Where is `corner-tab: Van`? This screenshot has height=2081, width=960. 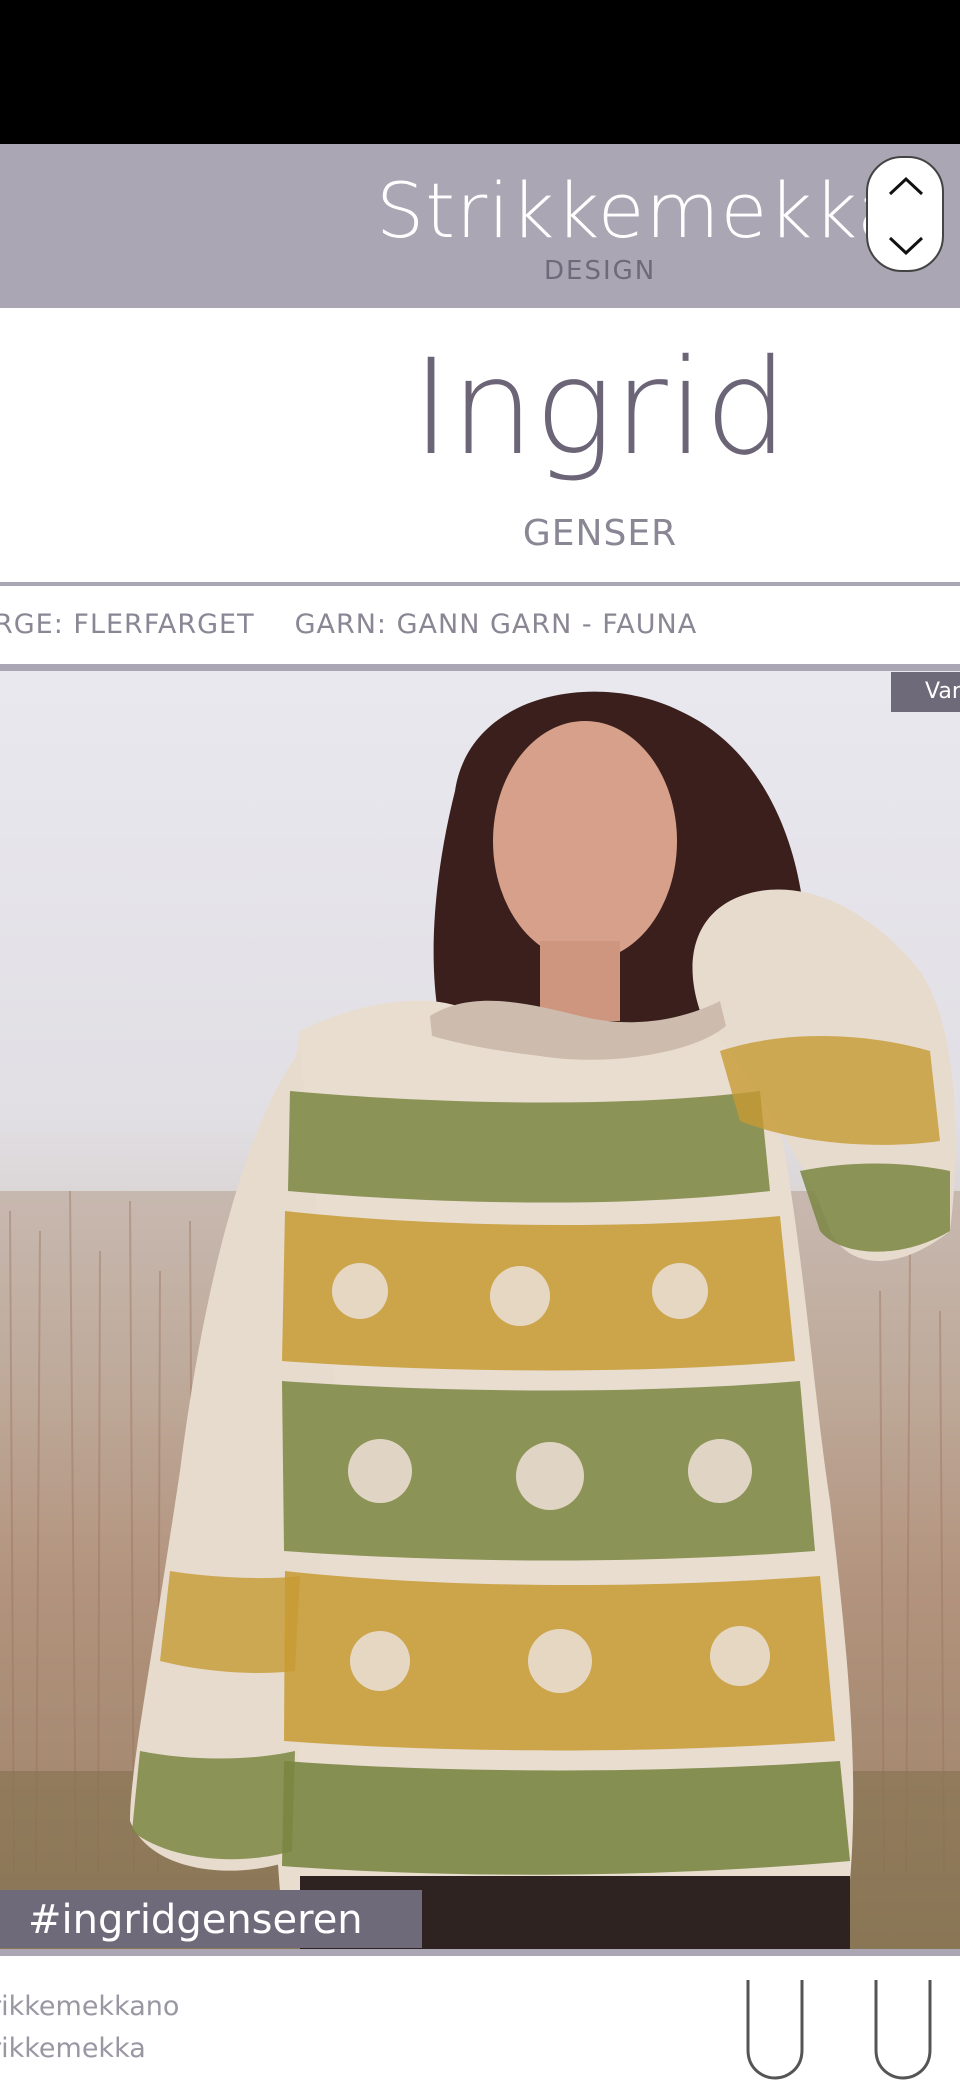 corner-tab: Van is located at coordinates (925, 692).